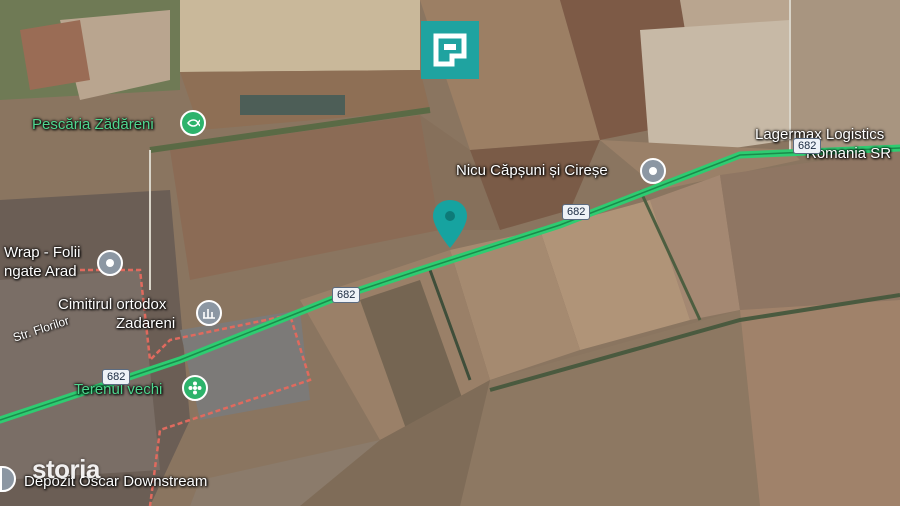 The image size is (900, 506). What do you see at coordinates (93, 124) in the screenshot?
I see `poi-pescaria-label: Pescăria Zădăreni` at bounding box center [93, 124].